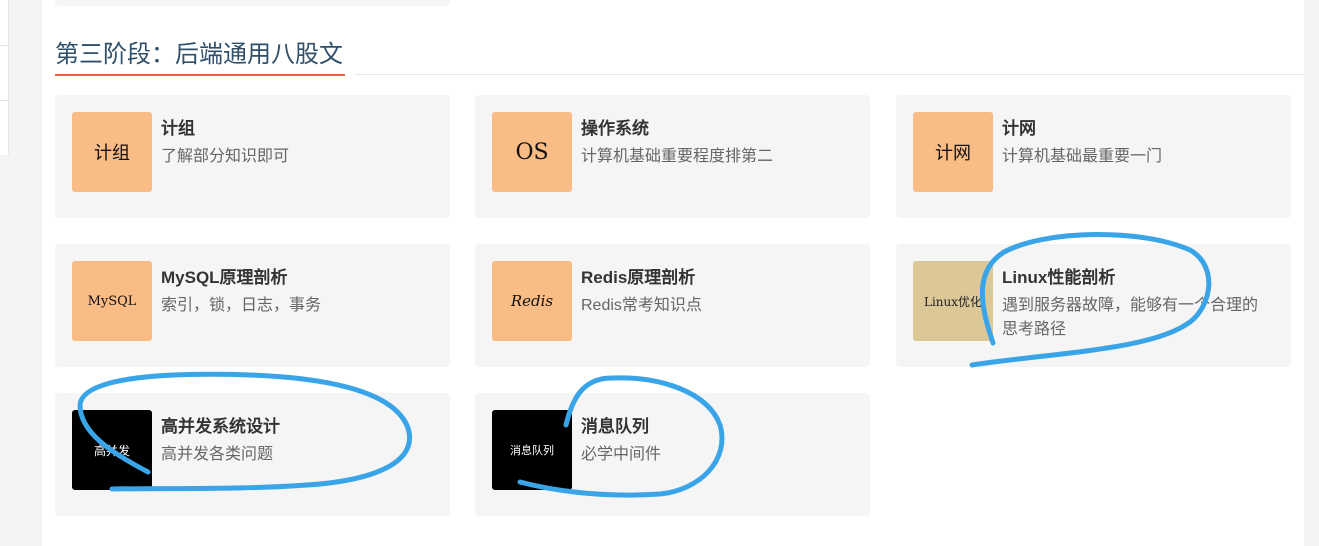 Image resolution: width=1319 pixels, height=546 pixels. I want to click on thumbnail-mq: 消息队列, so click(532, 450).